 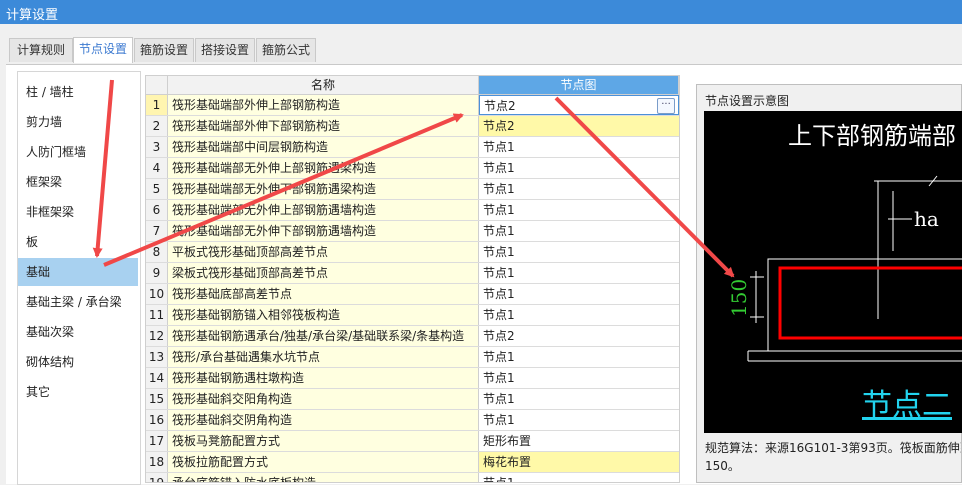 What do you see at coordinates (157, 126) in the screenshot?
I see `row-number: 2` at bounding box center [157, 126].